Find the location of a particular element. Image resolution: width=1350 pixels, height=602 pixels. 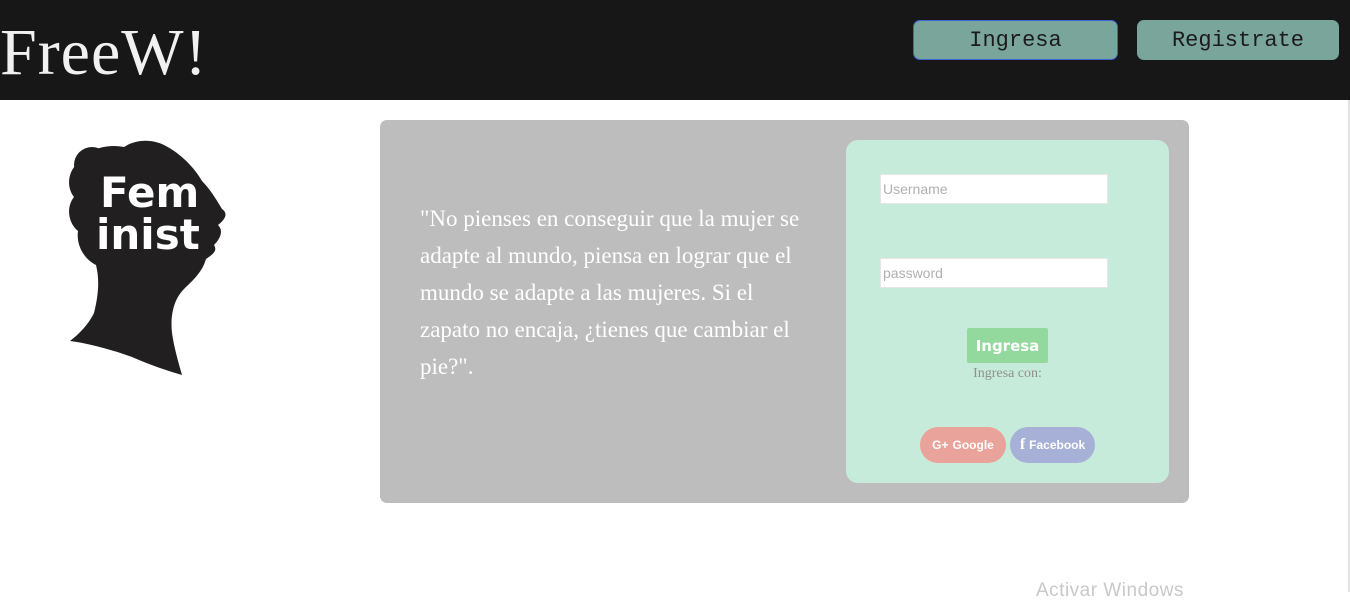

brand-logo-text: FreeW! is located at coordinates (104, 53).